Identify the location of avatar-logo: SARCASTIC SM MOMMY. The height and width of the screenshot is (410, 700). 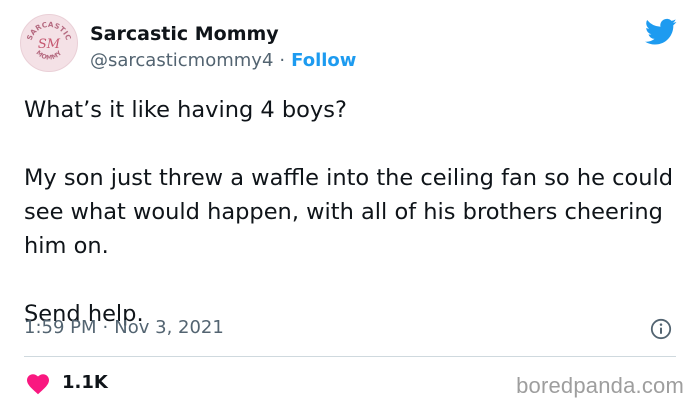
(49, 41).